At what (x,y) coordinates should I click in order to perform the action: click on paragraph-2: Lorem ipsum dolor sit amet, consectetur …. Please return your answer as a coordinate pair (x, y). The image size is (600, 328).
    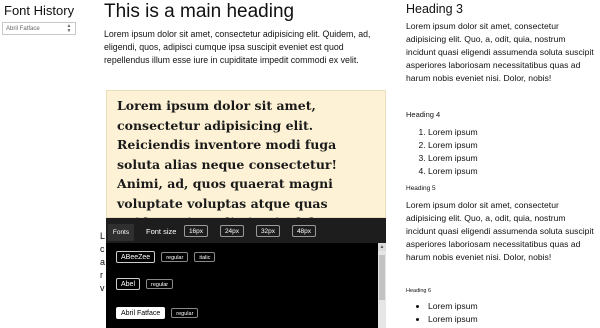
    Looking at the image, I should click on (500, 231).